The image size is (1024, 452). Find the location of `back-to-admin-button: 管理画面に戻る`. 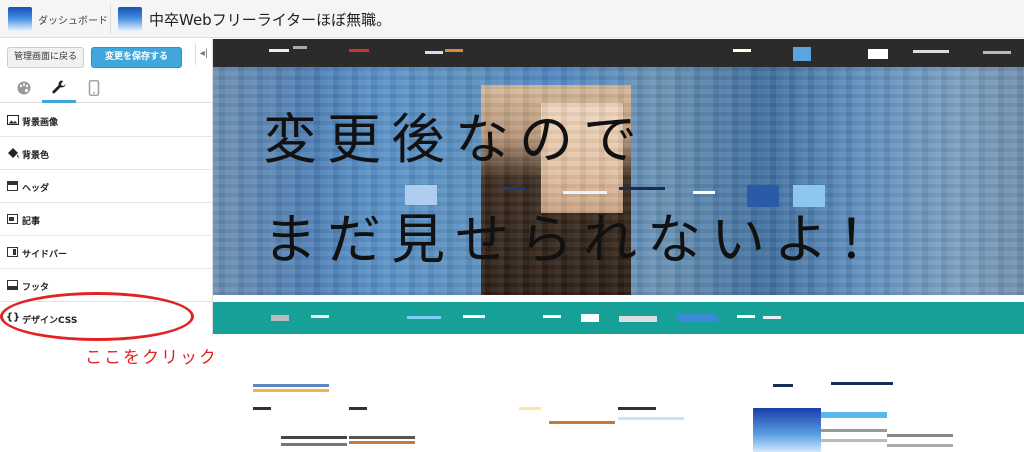

back-to-admin-button: 管理画面に戻る is located at coordinates (45, 57).